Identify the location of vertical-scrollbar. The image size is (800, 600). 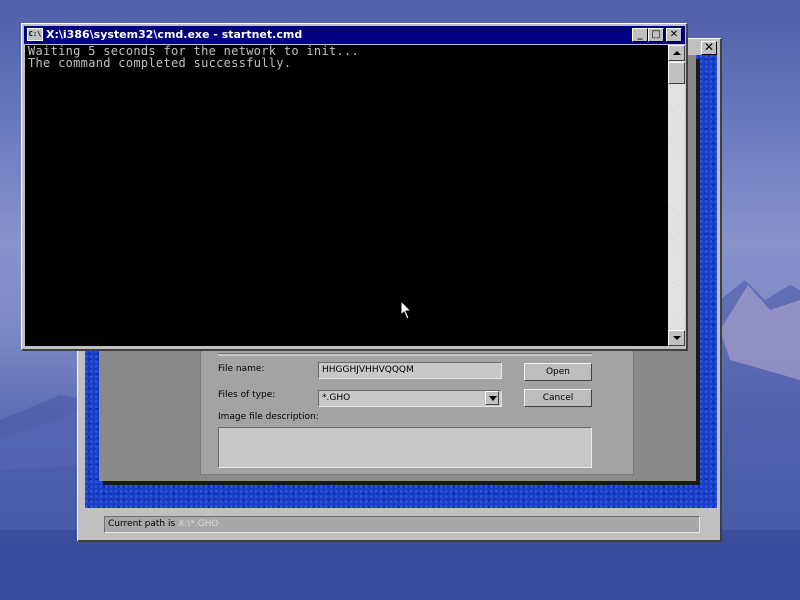
(676, 195).